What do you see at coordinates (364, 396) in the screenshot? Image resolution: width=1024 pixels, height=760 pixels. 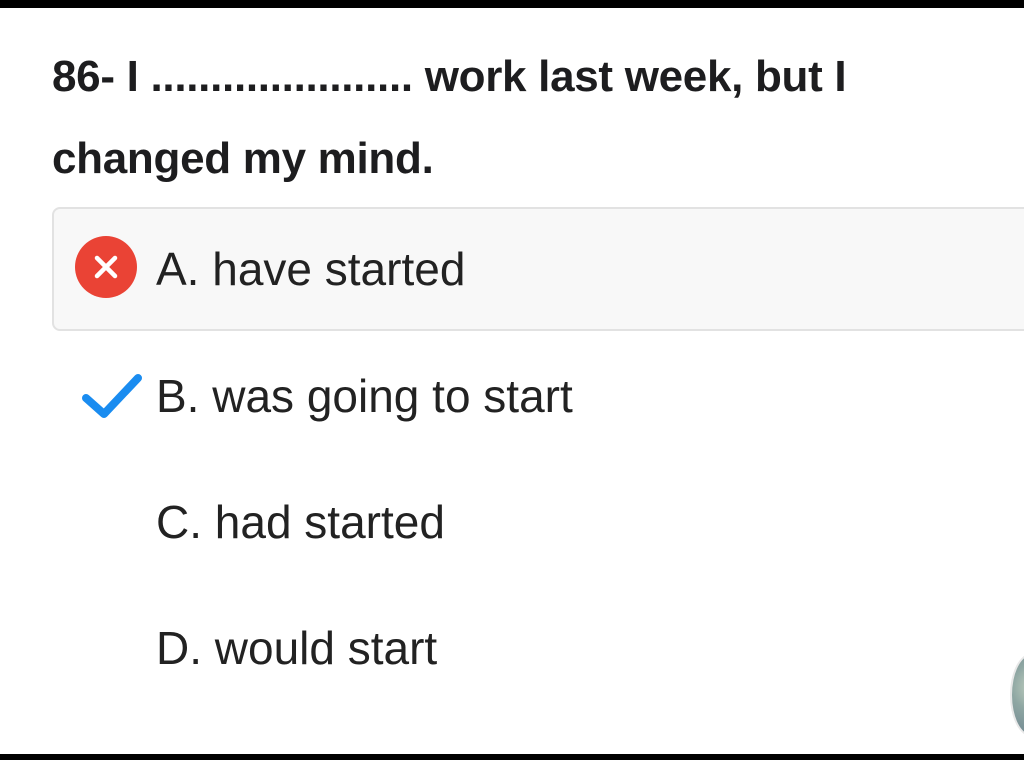 I see `option-b-label: B. was going to start` at bounding box center [364, 396].